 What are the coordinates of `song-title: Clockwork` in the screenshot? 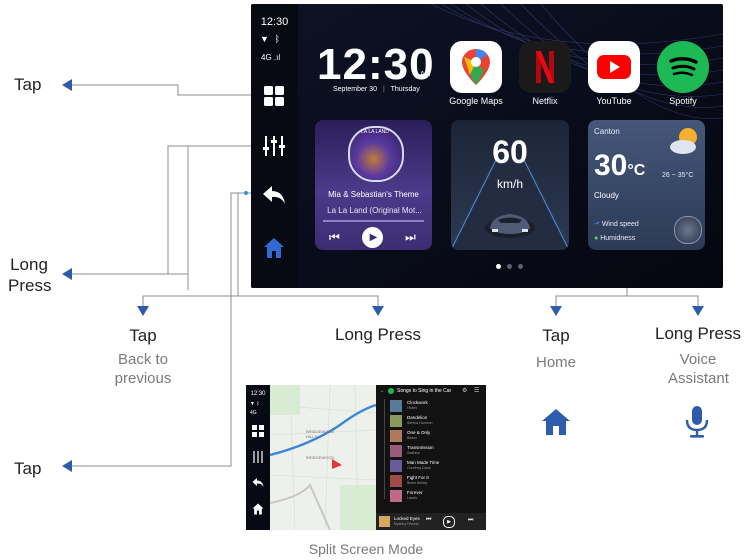 It's located at (417, 402).